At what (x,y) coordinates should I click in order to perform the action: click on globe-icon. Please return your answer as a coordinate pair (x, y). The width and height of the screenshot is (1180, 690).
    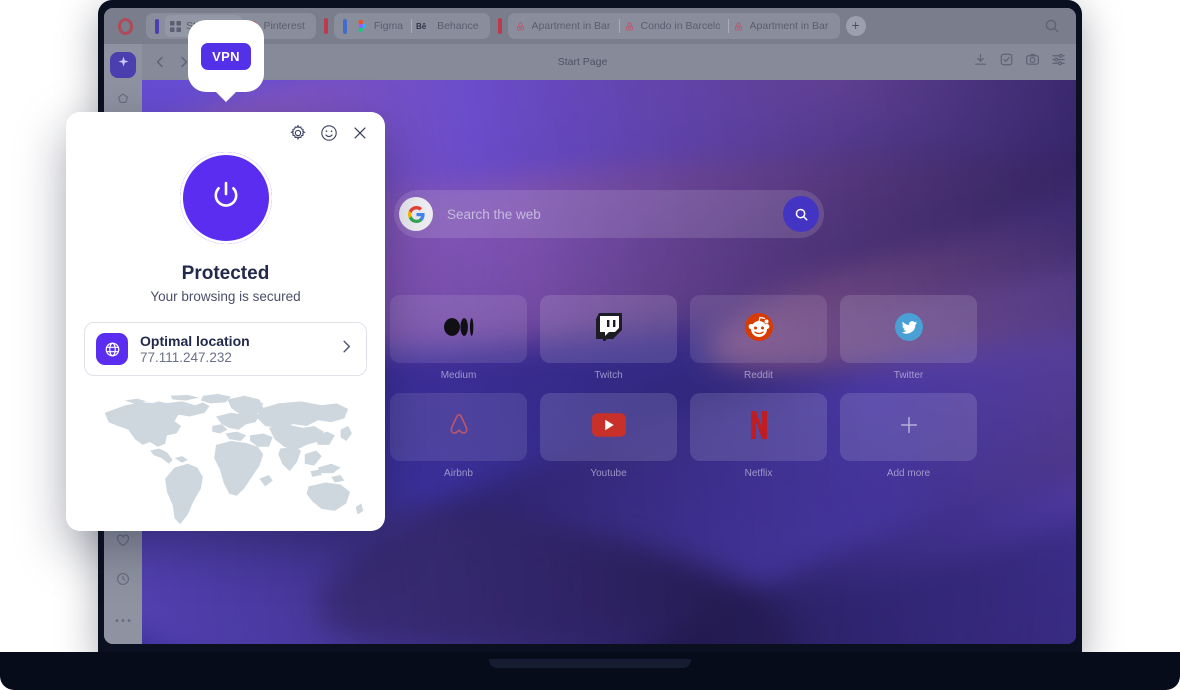
    Looking at the image, I should click on (112, 349).